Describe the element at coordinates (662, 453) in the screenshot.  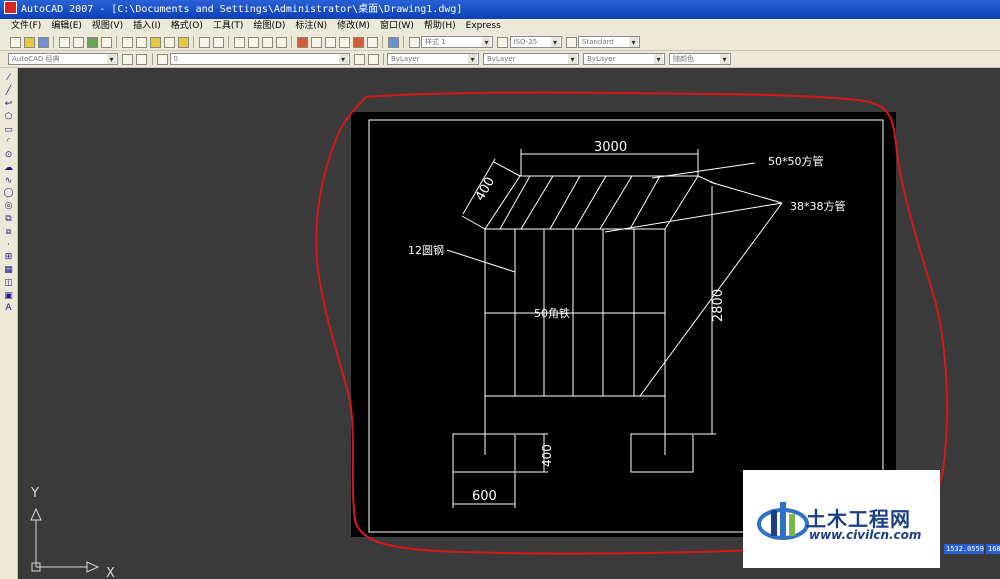
I see `right-footing` at that location.